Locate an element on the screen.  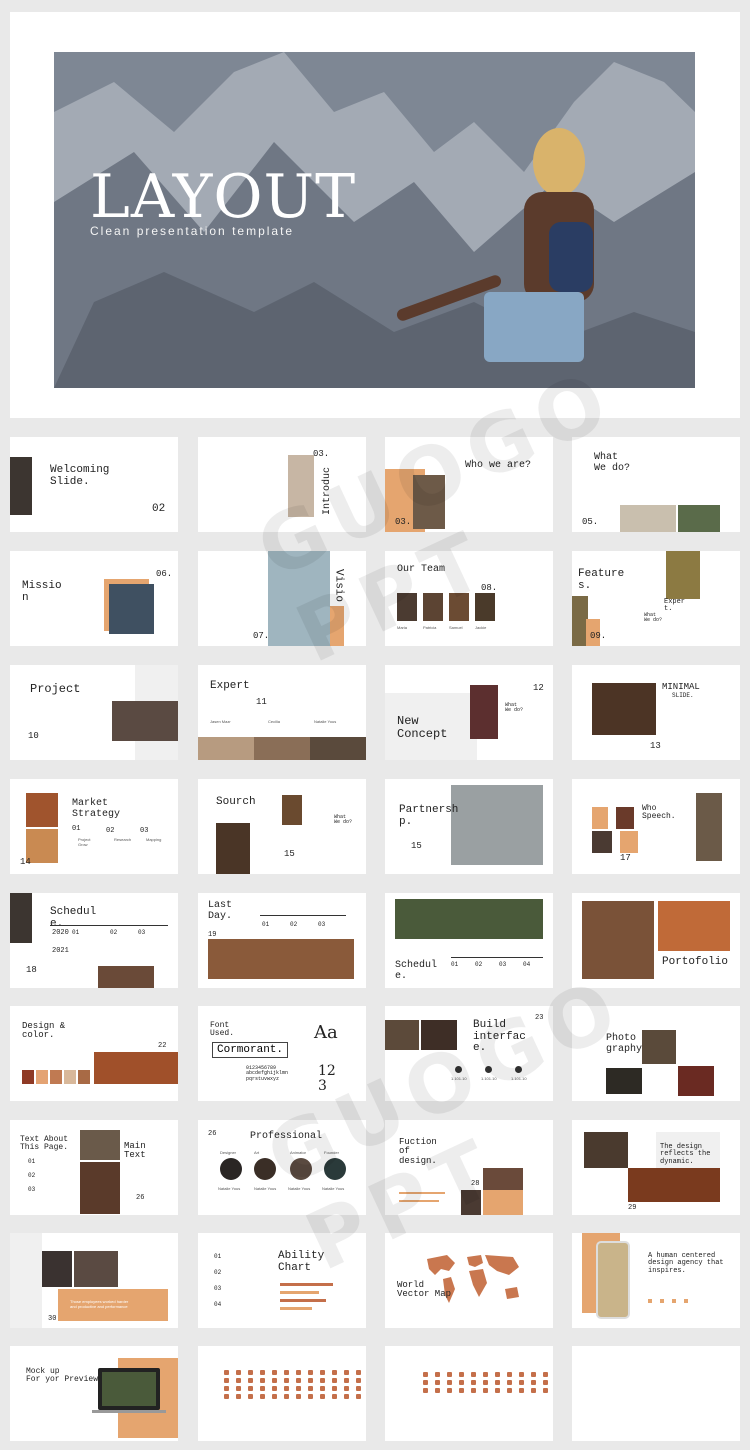
slide-blank is located at coordinates (656, 1393).